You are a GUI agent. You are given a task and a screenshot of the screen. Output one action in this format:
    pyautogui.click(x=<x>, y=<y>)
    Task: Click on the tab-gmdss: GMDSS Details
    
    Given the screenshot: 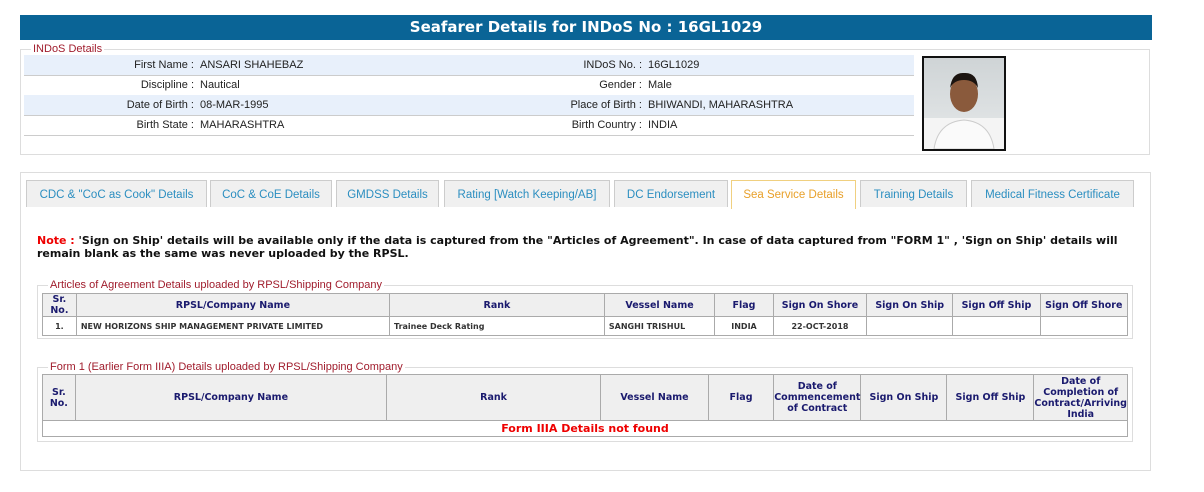 What is the action you would take?
    pyautogui.click(x=387, y=193)
    